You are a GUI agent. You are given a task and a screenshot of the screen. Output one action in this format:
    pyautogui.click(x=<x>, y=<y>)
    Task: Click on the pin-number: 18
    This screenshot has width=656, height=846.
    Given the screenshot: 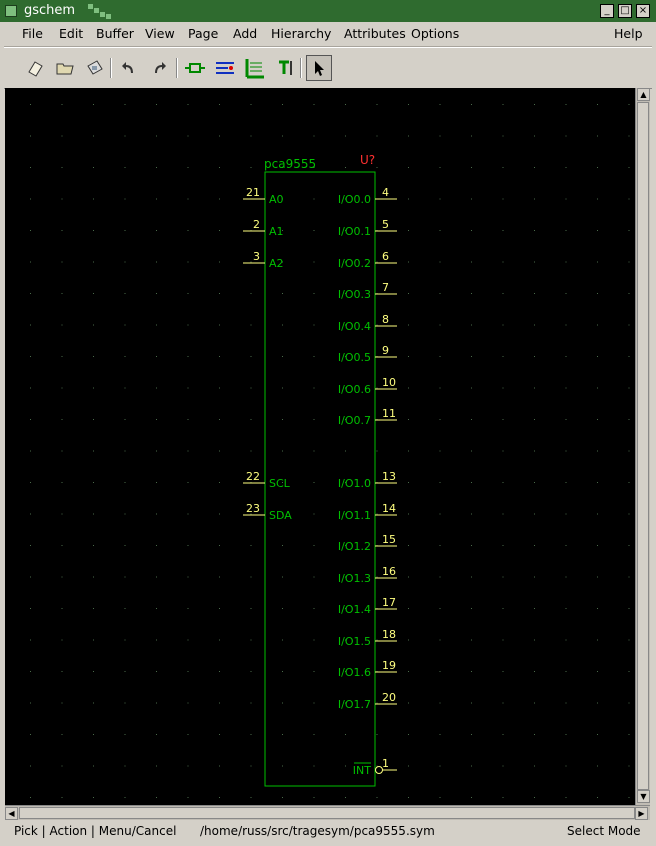 What is the action you would take?
    pyautogui.click(x=389, y=634)
    